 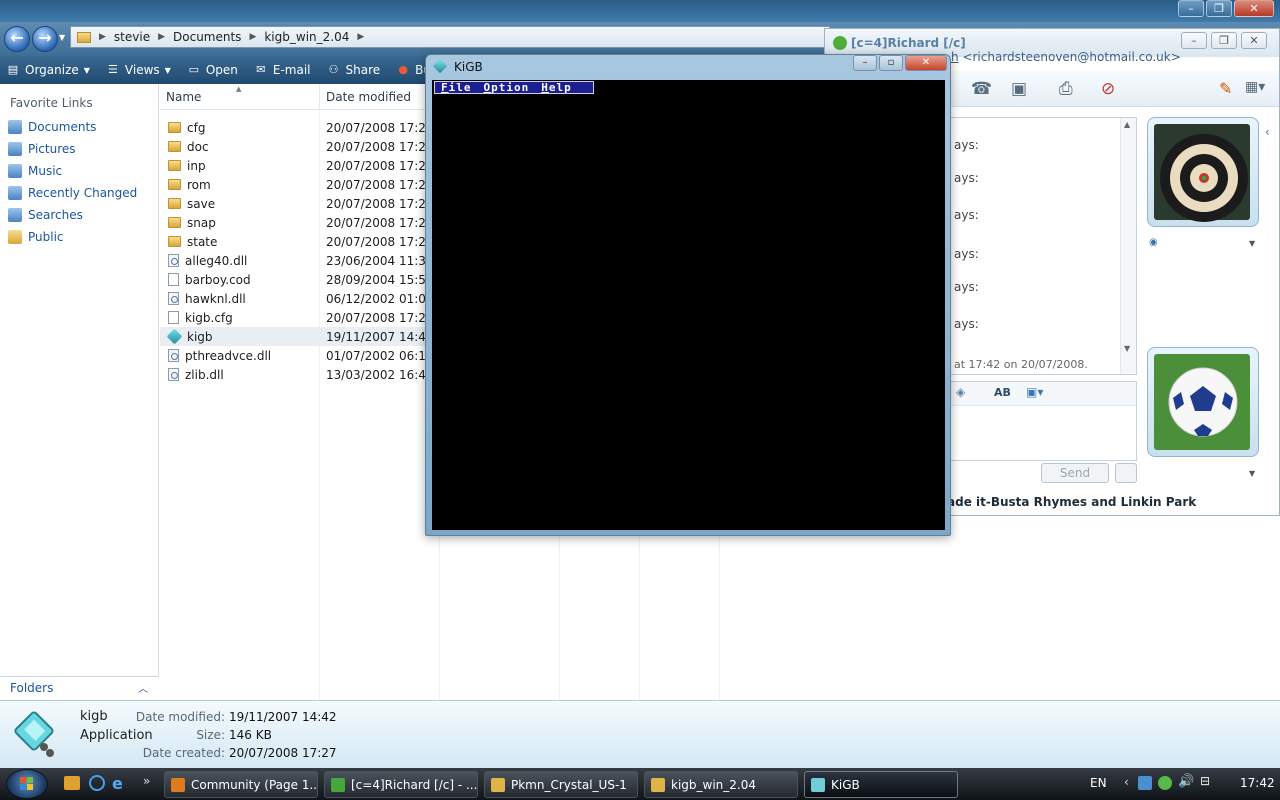 I want to click on contact-display-picture, so click(x=1203, y=172).